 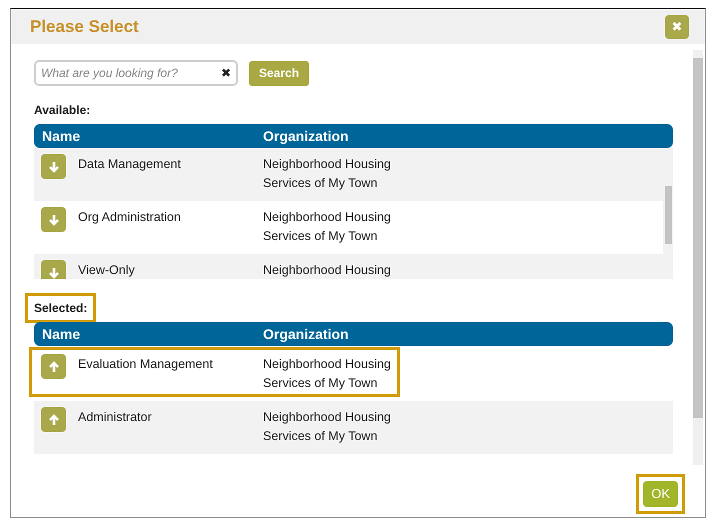 I want to click on list-row: View-Only Neighborhood Housing, so click(x=348, y=266).